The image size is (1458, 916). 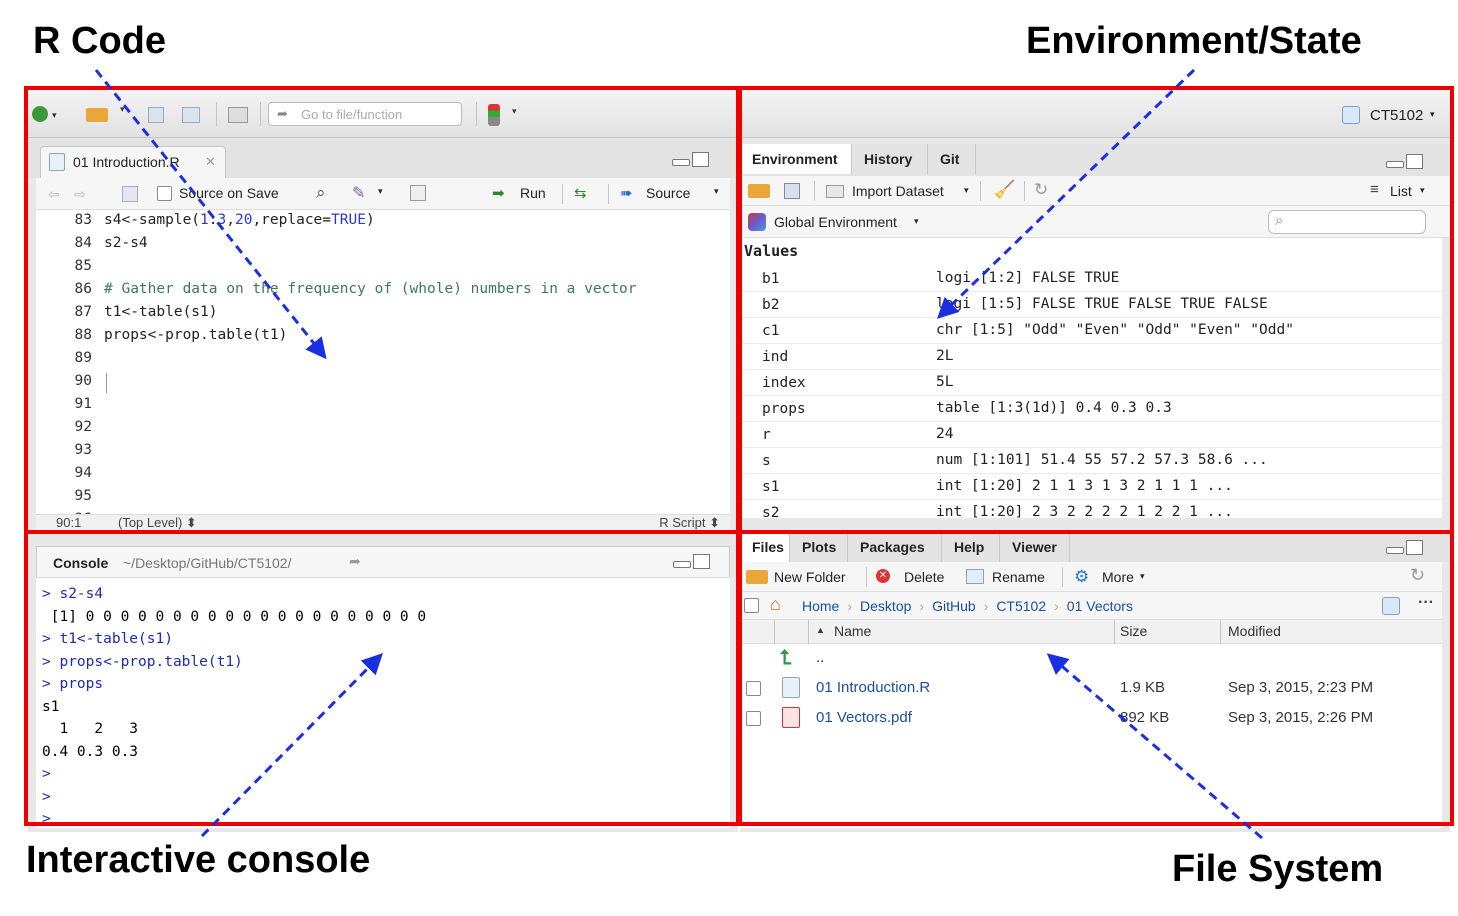 I want to click on project-name: CT5102, so click(x=1396, y=115).